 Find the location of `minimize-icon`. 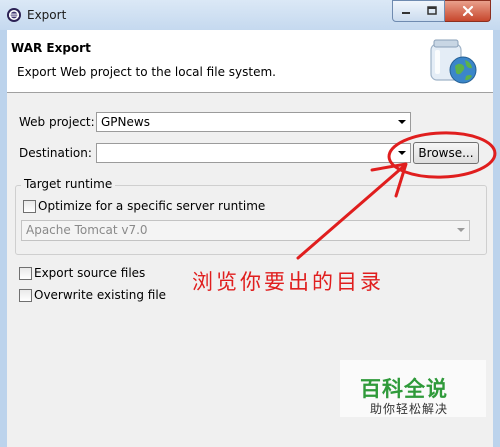

minimize-icon is located at coordinates (406, 13).